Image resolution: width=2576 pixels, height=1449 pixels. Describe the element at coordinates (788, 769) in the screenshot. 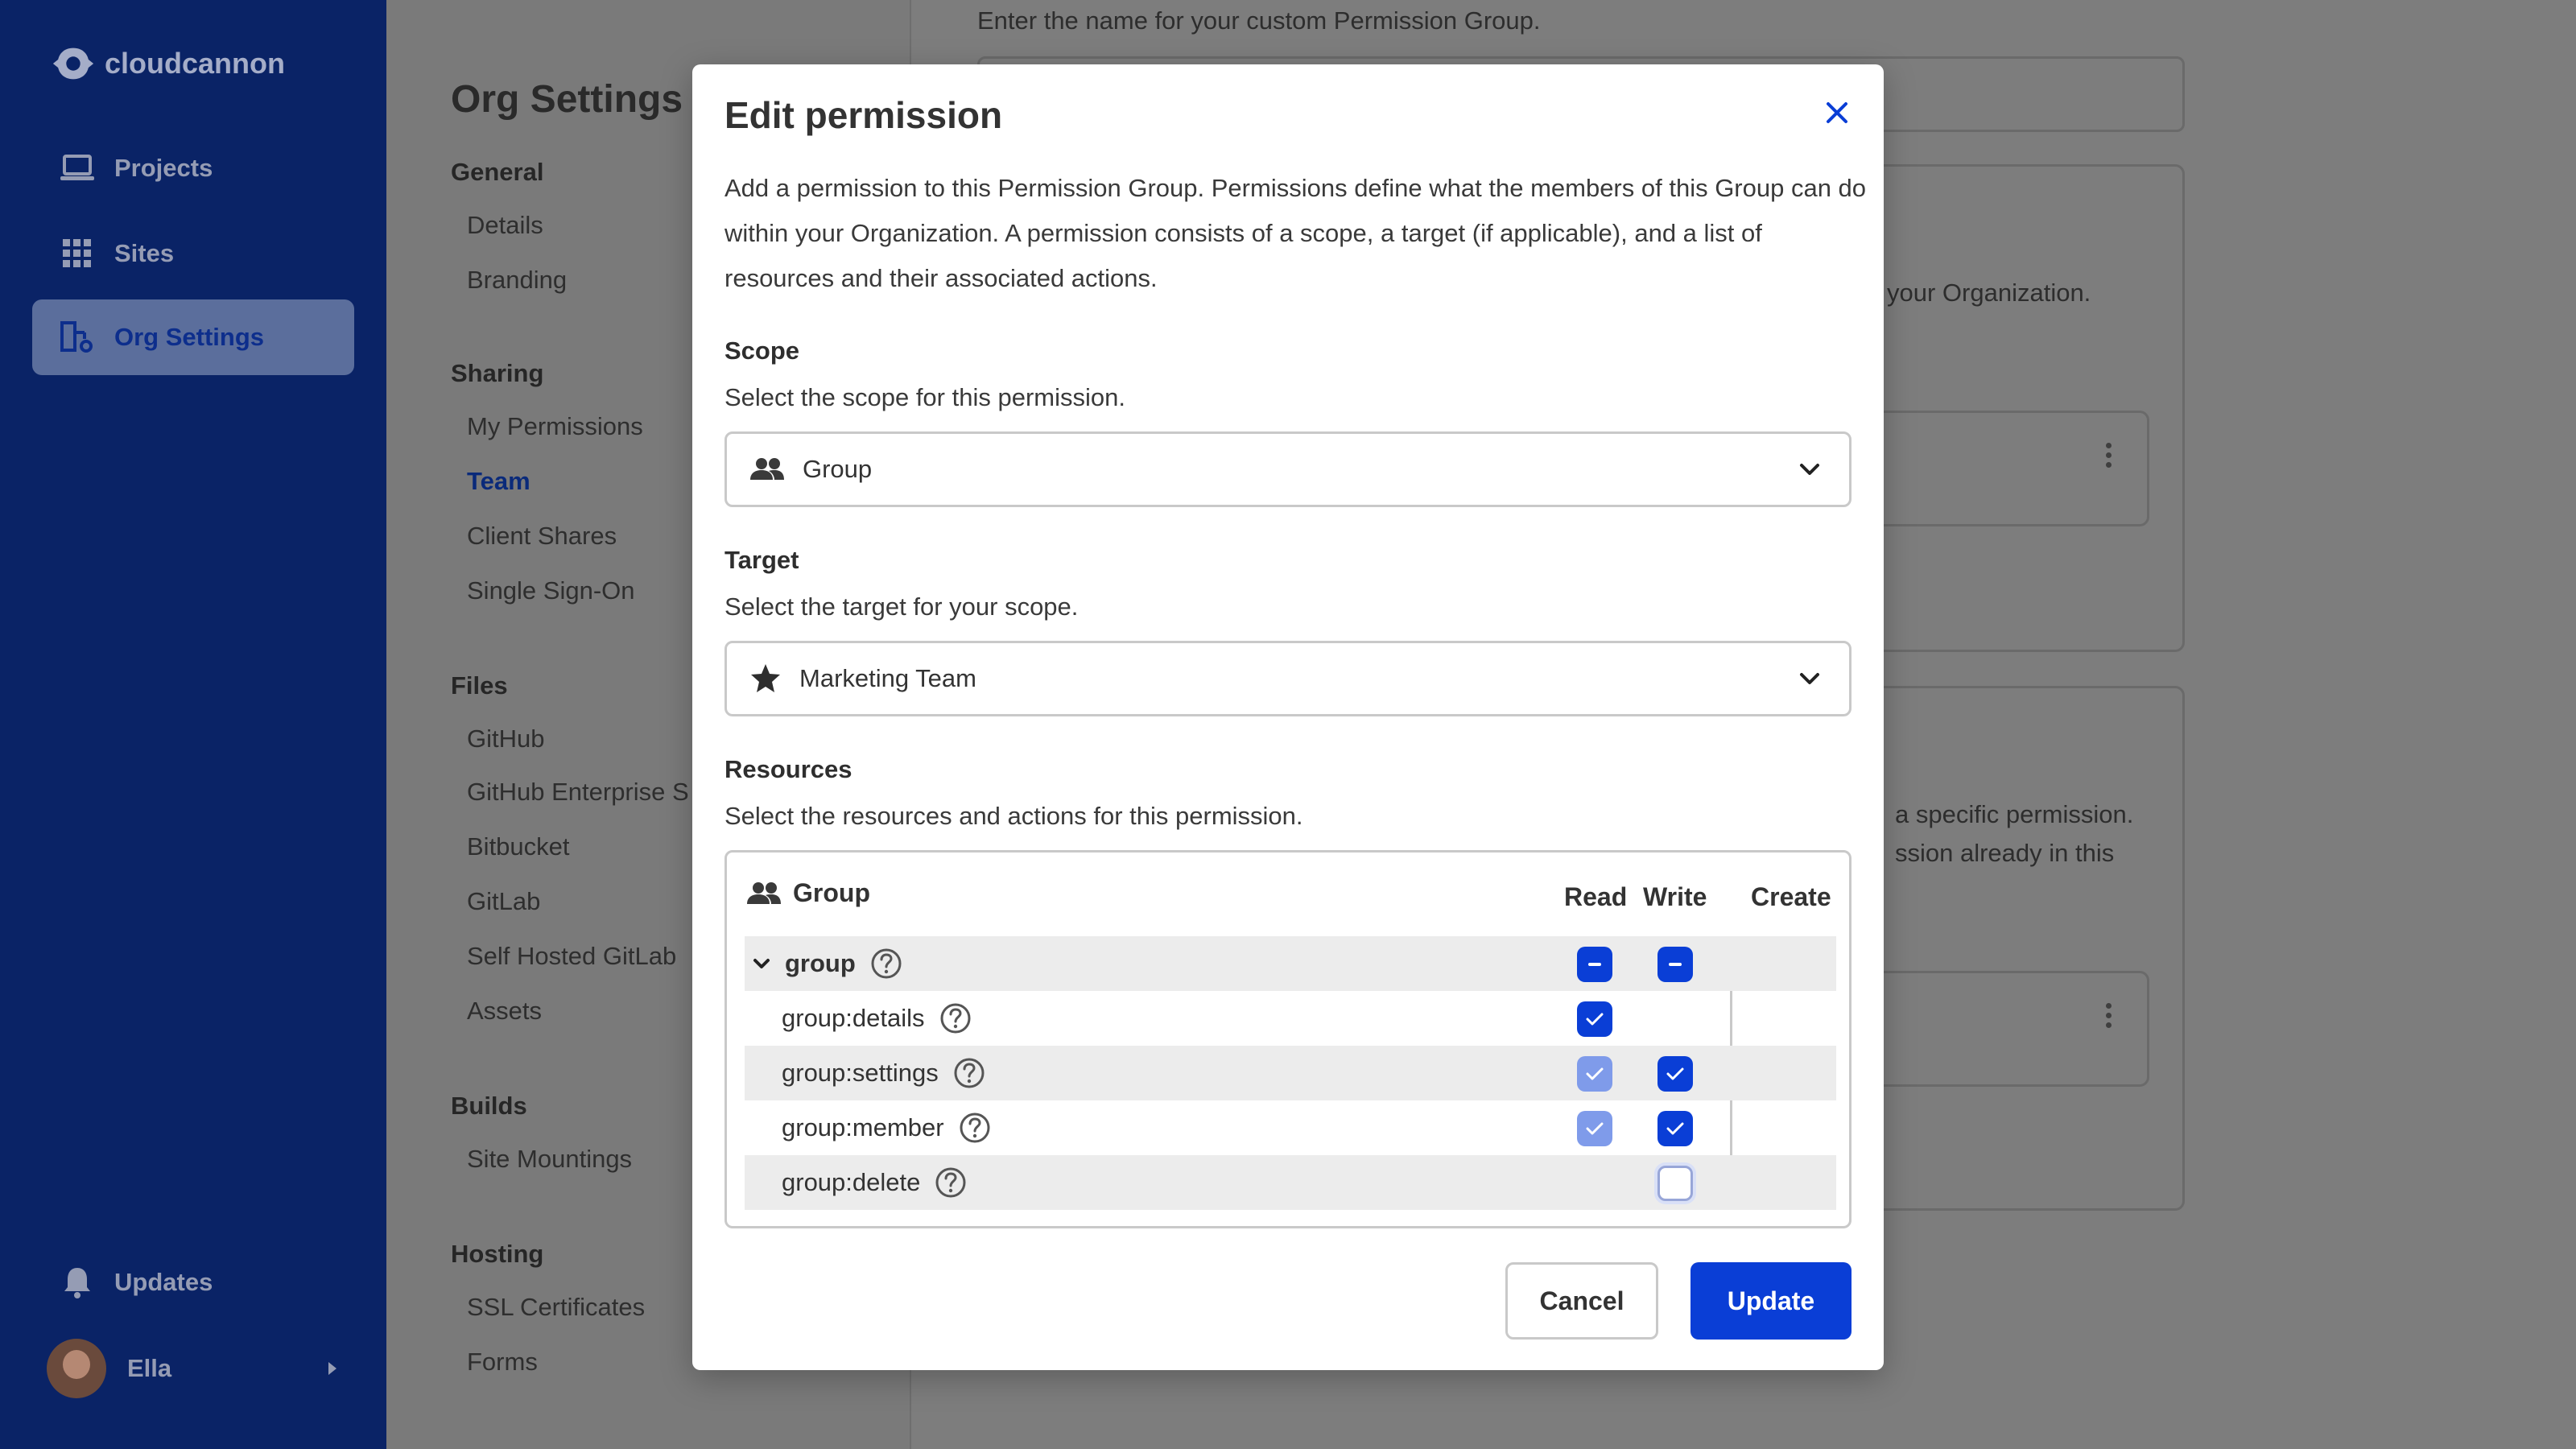

I see `resources-label: Resources` at that location.